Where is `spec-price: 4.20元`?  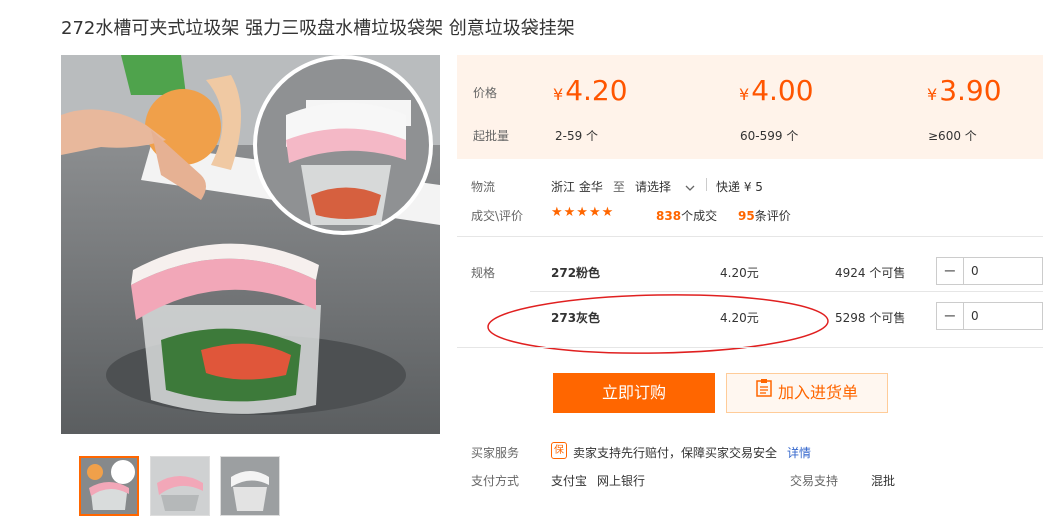
spec-price: 4.20元 is located at coordinates (739, 273).